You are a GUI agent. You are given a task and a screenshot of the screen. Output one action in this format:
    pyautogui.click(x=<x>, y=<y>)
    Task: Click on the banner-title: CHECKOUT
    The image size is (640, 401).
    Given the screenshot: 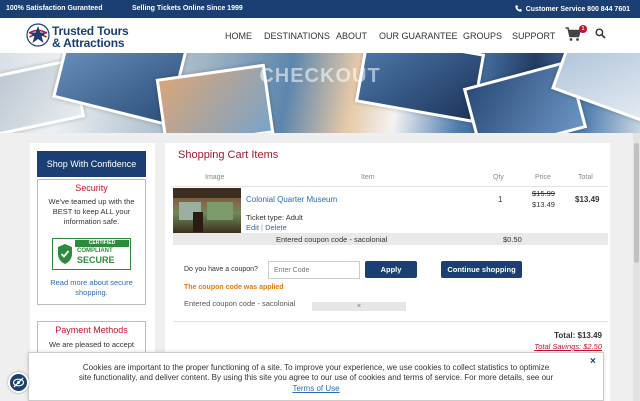 What is the action you would take?
    pyautogui.click(x=320, y=76)
    